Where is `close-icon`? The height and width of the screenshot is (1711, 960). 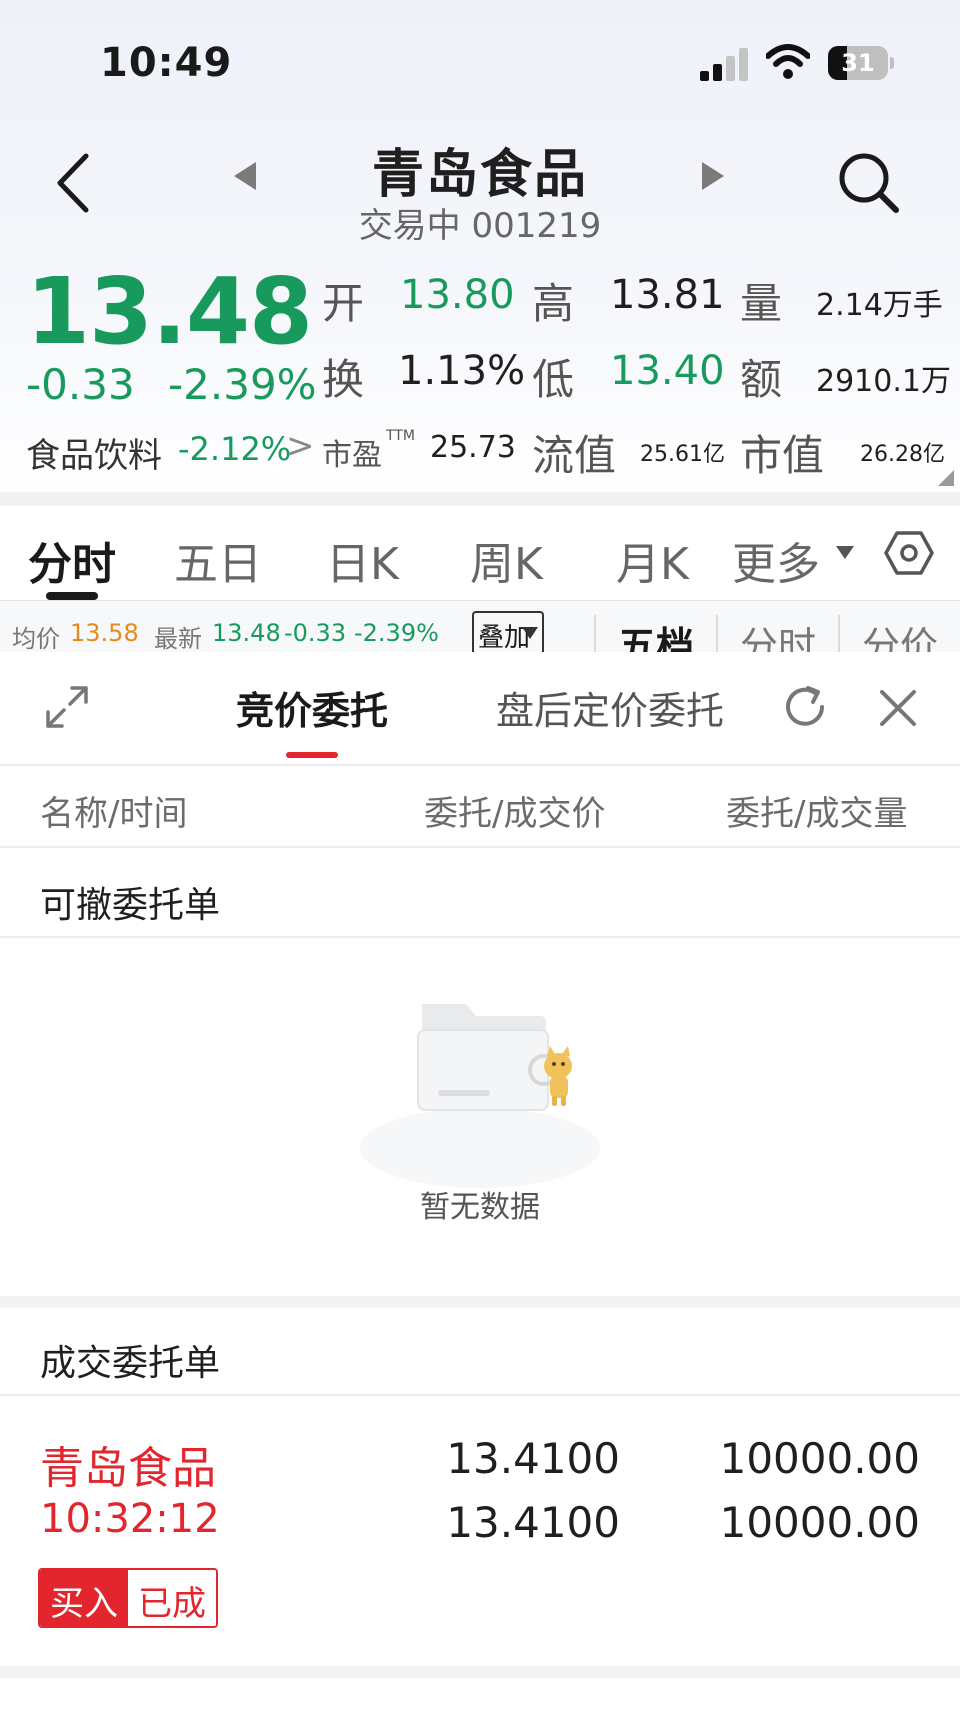
close-icon is located at coordinates (898, 708).